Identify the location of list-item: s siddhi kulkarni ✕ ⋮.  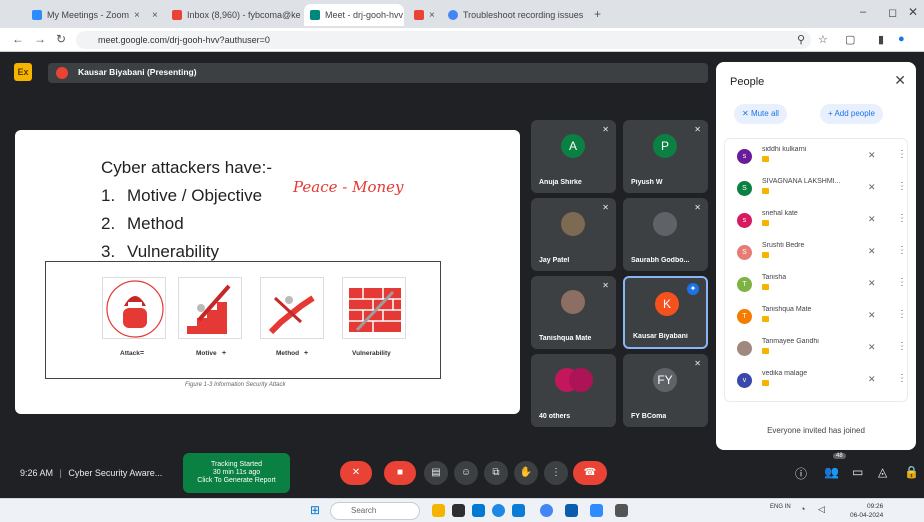
(817, 155).